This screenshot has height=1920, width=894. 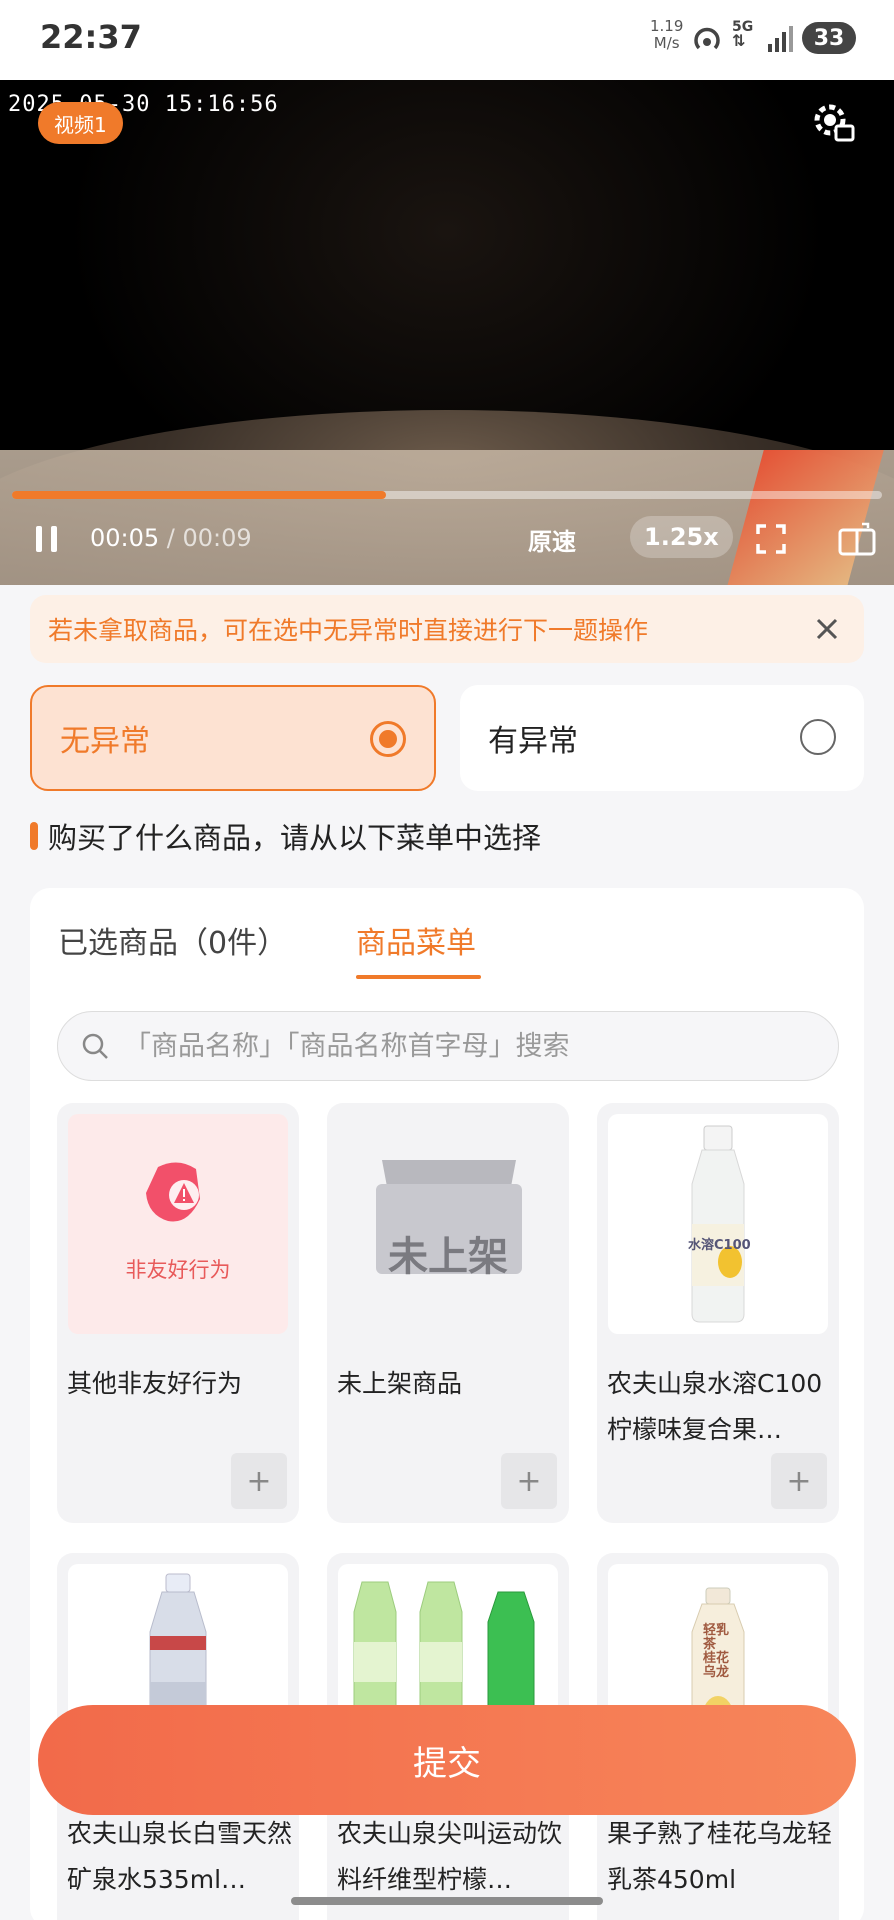 What do you see at coordinates (173, 1192) in the screenshot?
I see `warning-icon` at bounding box center [173, 1192].